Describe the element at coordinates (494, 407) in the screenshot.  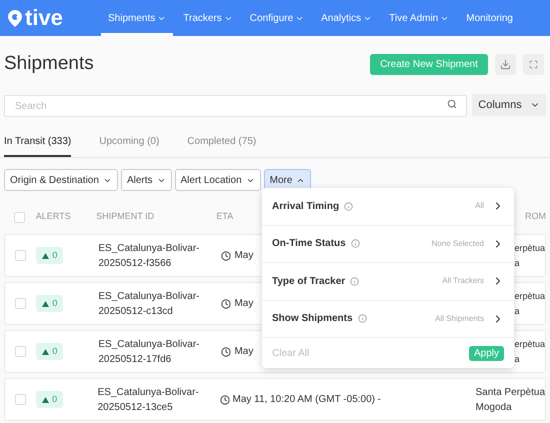
I see `origin-text: Mogoda` at that location.